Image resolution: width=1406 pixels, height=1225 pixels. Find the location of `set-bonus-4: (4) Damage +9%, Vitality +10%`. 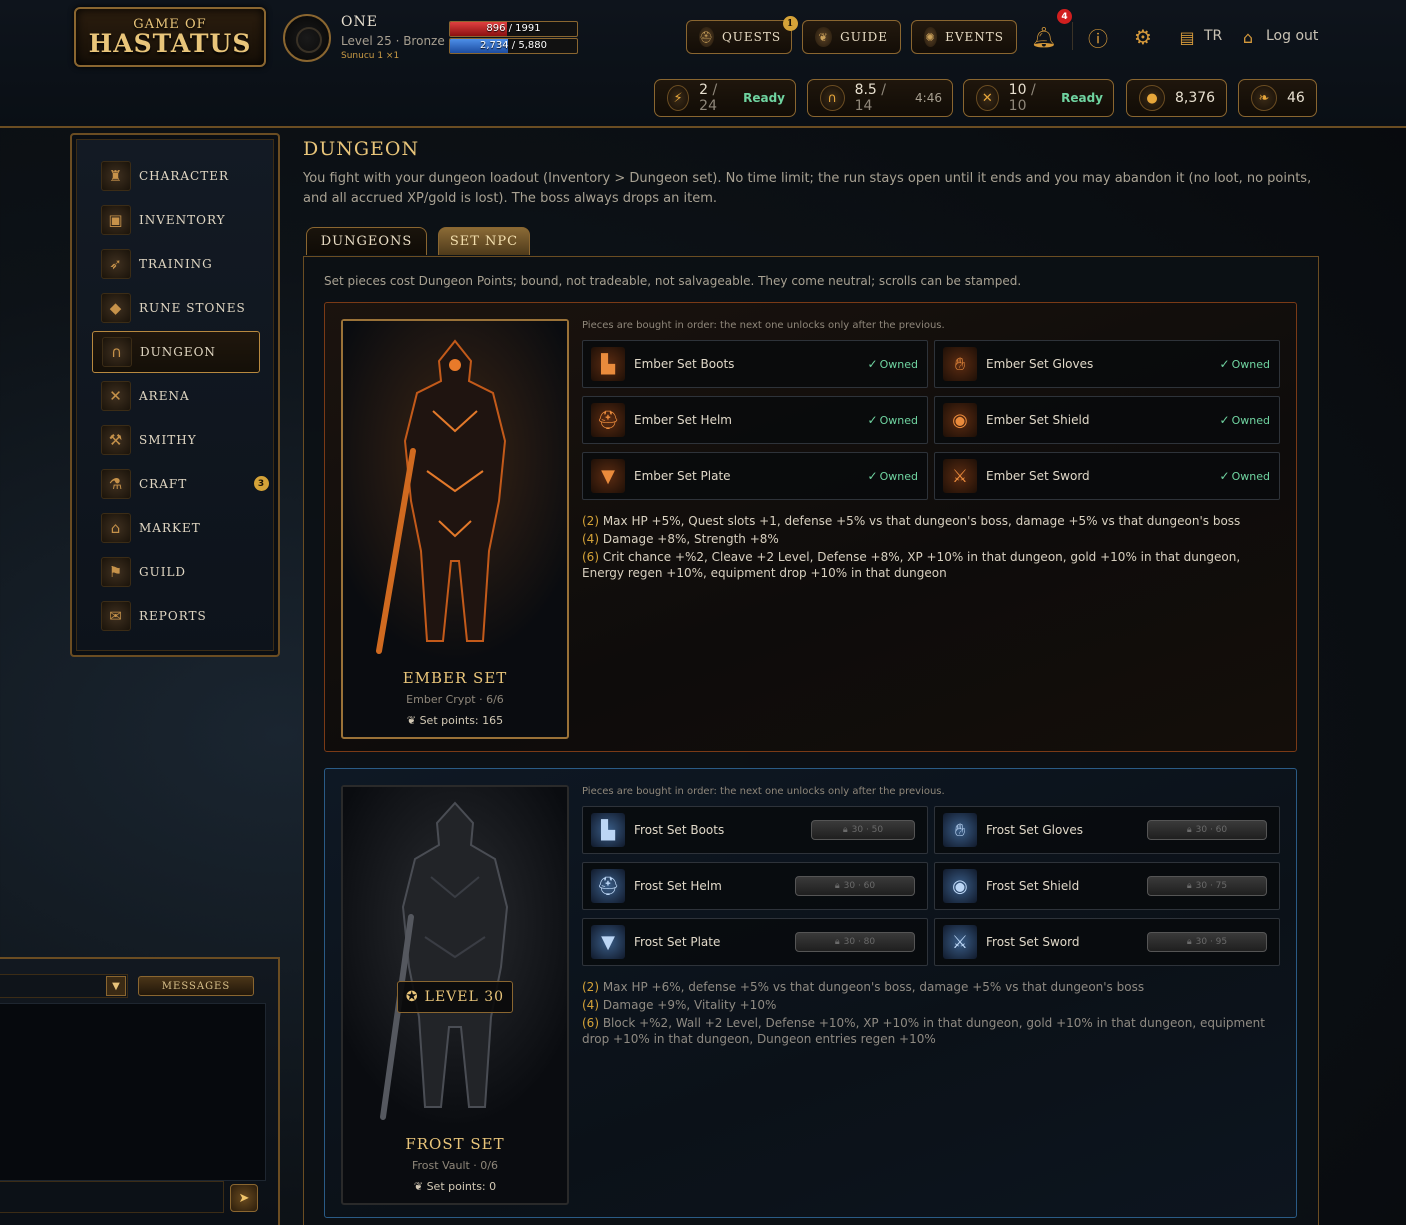

set-bonus-4: (4) Damage +9%, Vitality +10% is located at coordinates (932, 1005).